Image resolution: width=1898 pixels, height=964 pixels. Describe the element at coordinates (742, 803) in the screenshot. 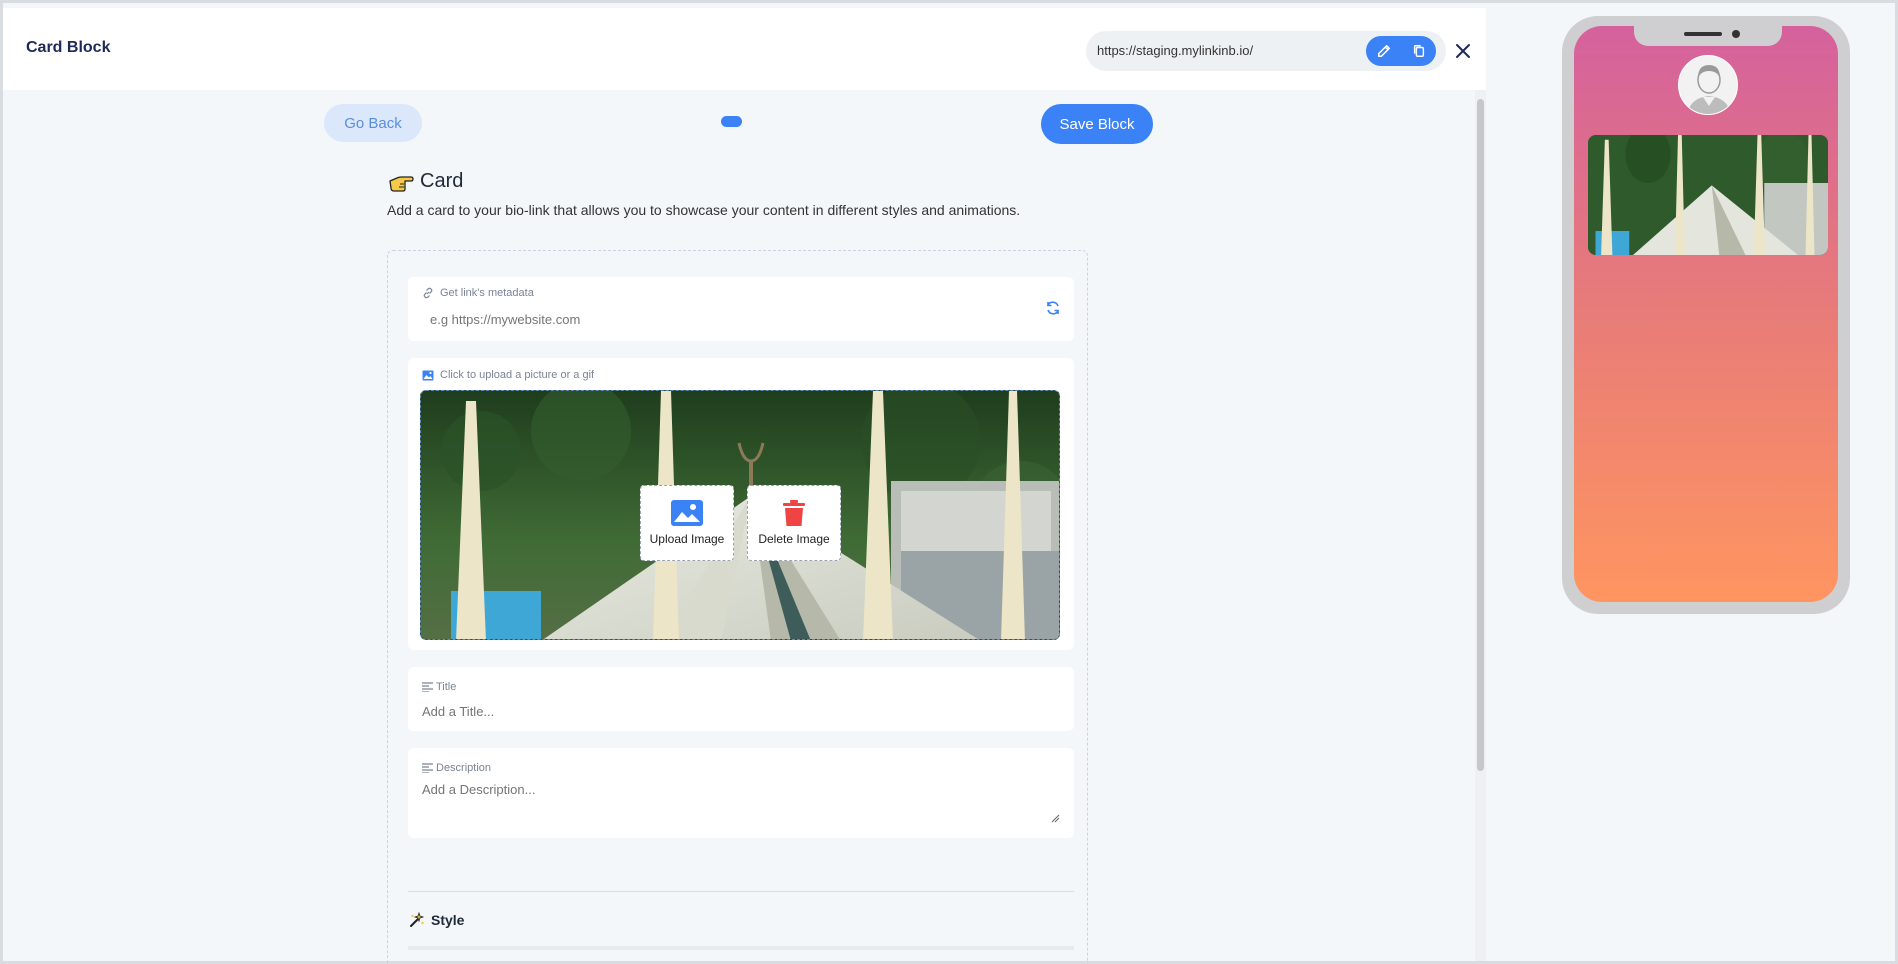

I see `description-input` at that location.